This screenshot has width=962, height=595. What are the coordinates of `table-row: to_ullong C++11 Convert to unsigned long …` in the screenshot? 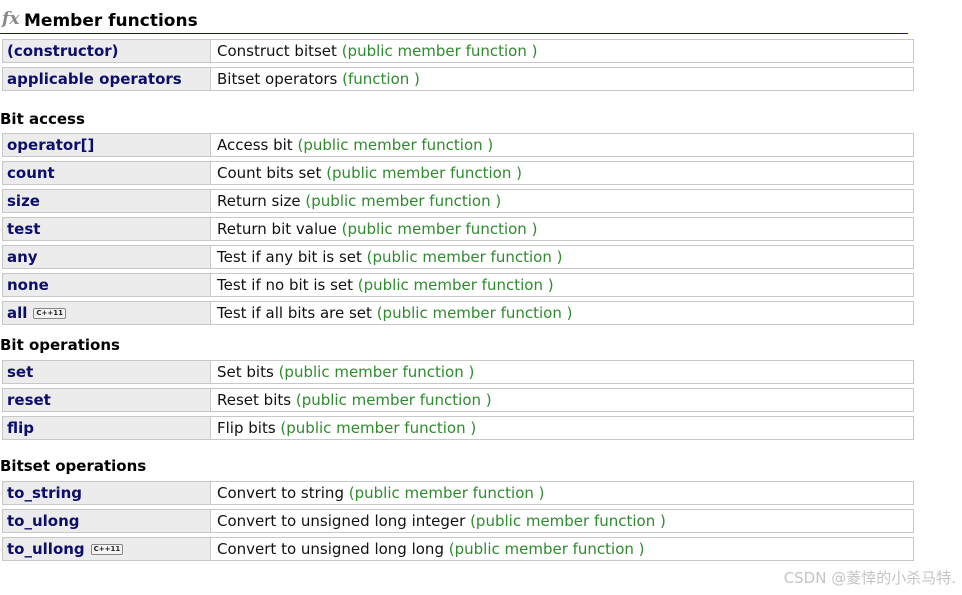 It's located at (458, 549).